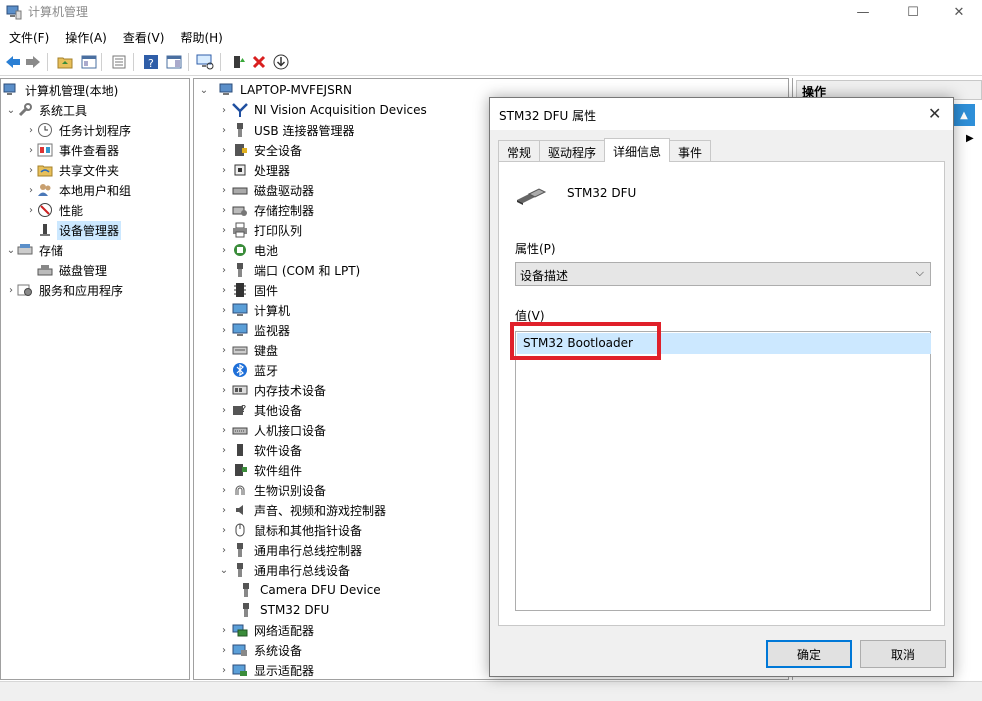 The width and height of the screenshot is (982, 701). I want to click on device-category-row: › 鼠标和其他指针设备, so click(291, 530).